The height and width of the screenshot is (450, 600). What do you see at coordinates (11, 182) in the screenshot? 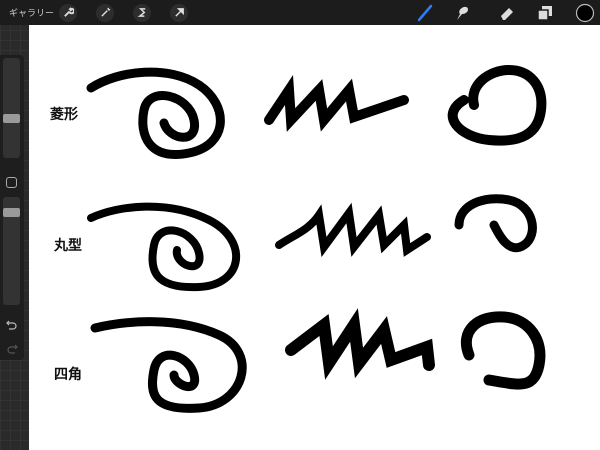
I see `modify-button` at bounding box center [11, 182].